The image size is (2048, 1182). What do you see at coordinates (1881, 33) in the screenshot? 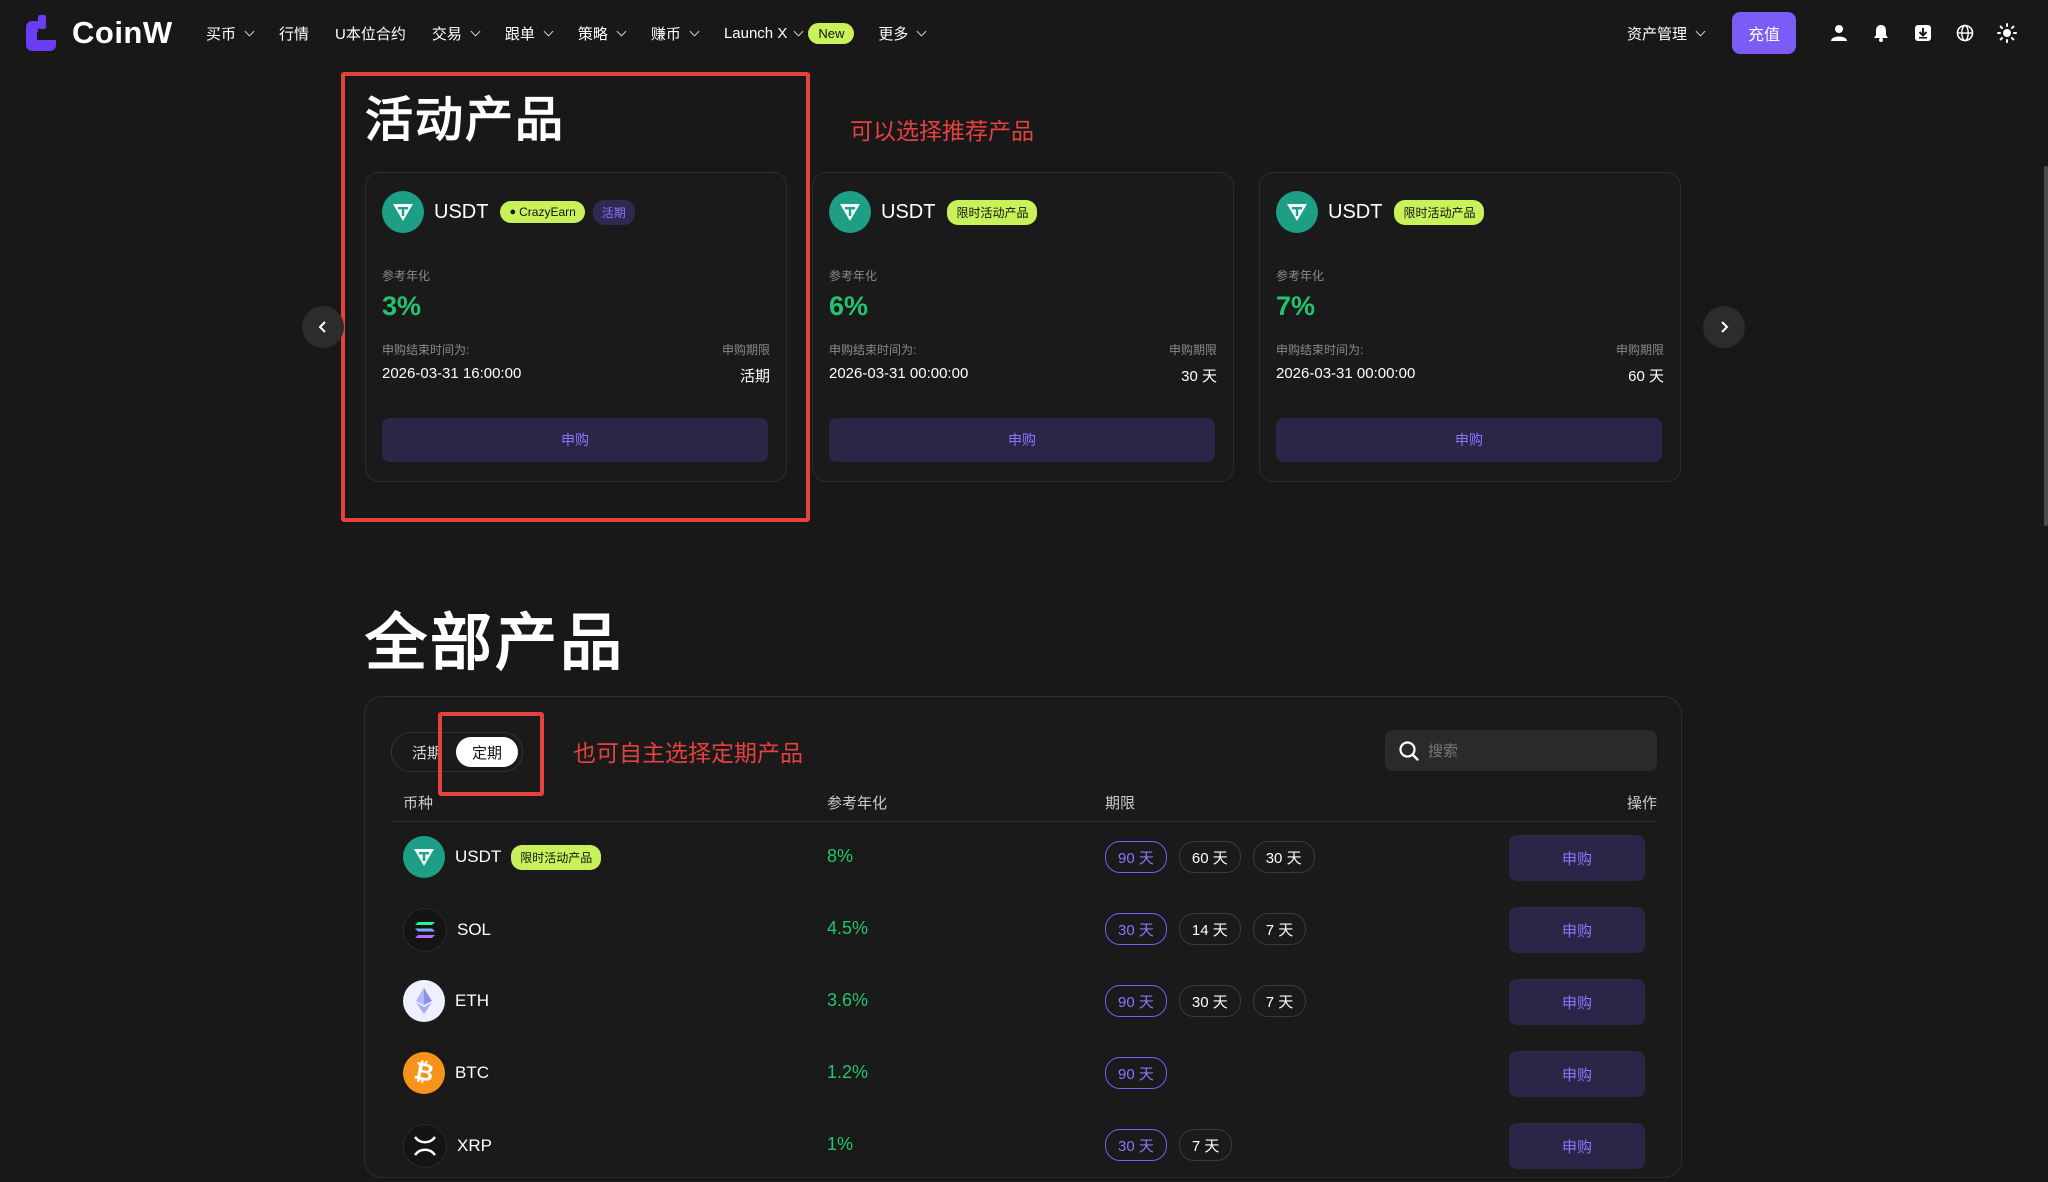
I see `bell-icon` at bounding box center [1881, 33].